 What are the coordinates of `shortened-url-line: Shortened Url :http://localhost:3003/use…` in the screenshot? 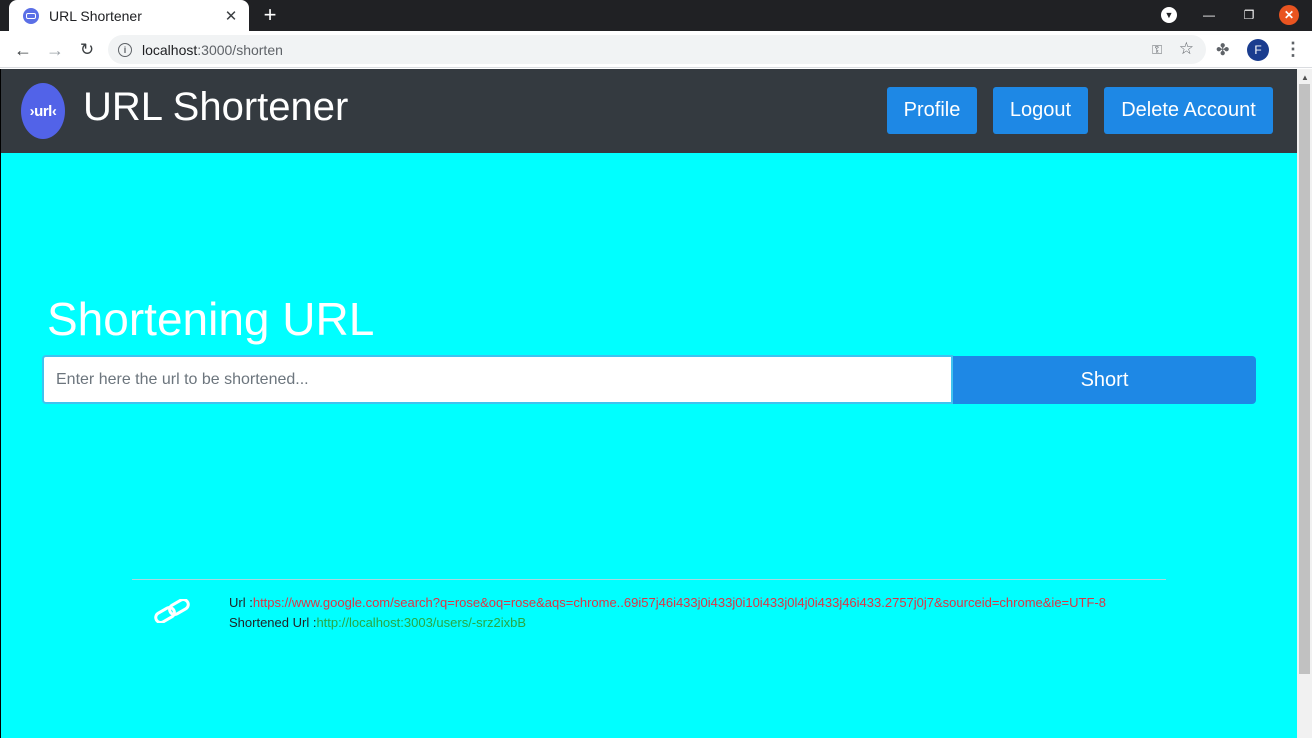 It's located at (377, 622).